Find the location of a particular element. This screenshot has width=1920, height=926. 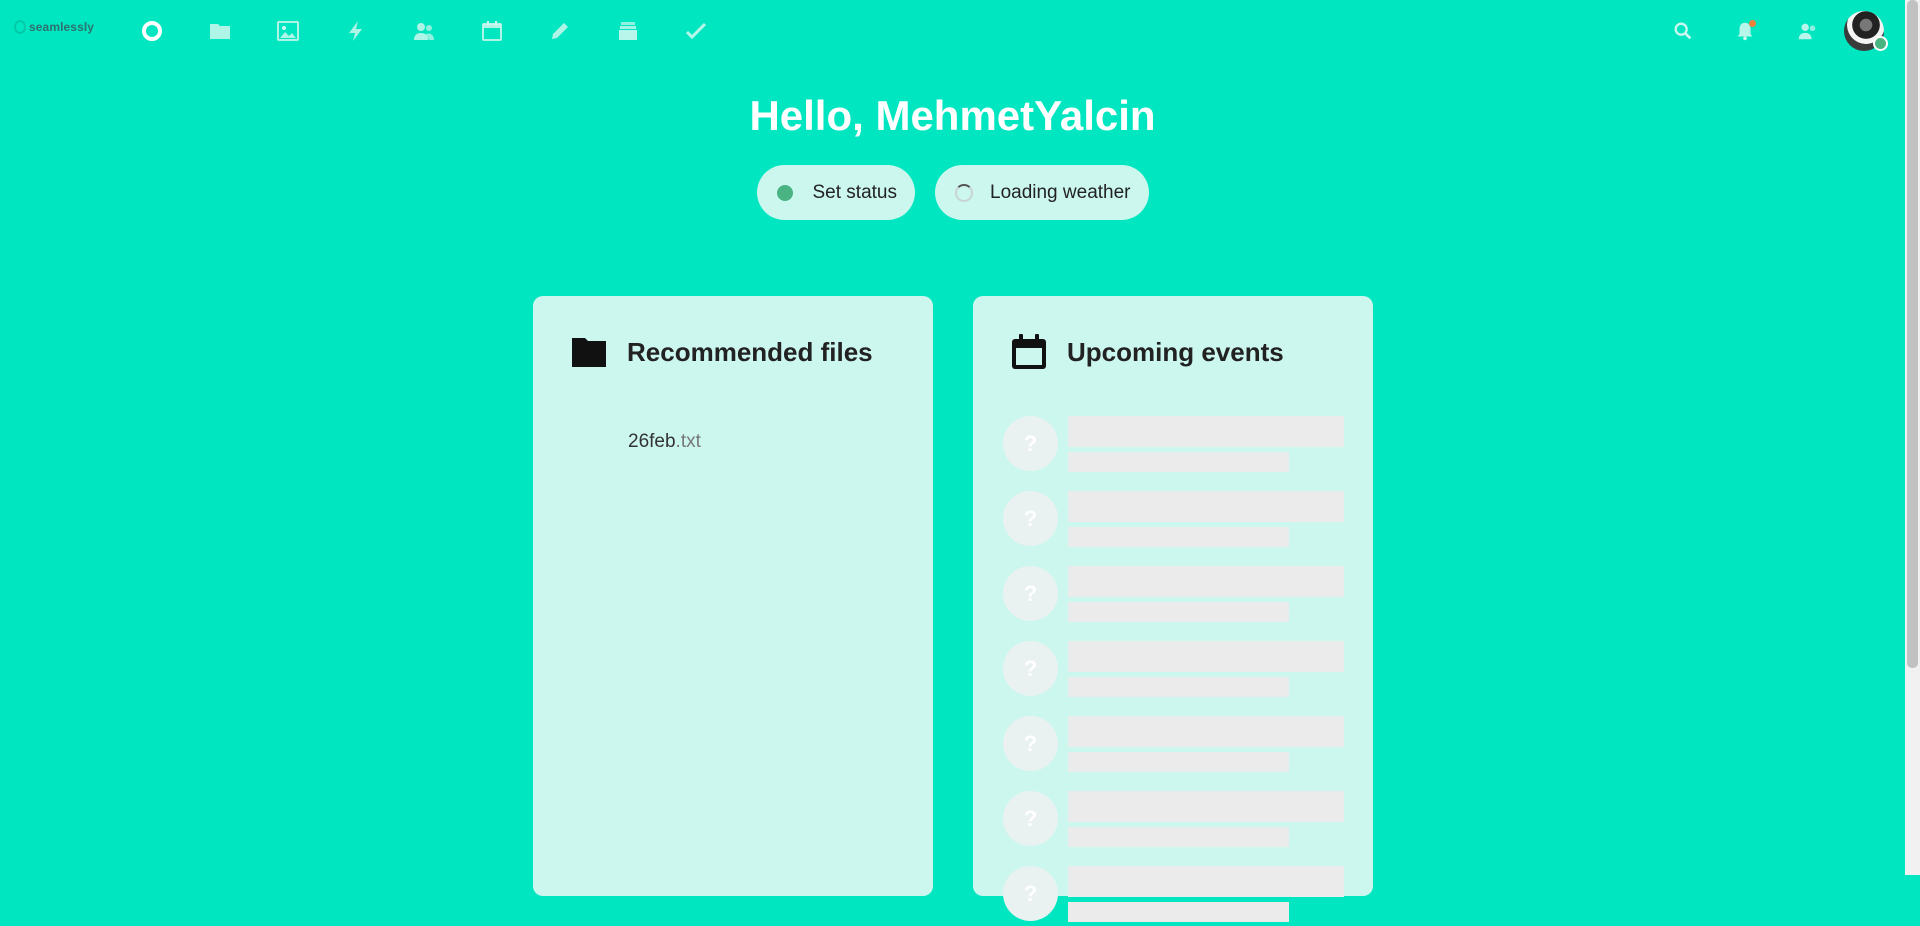

panel-header: Upcoming events is located at coordinates (1147, 352).